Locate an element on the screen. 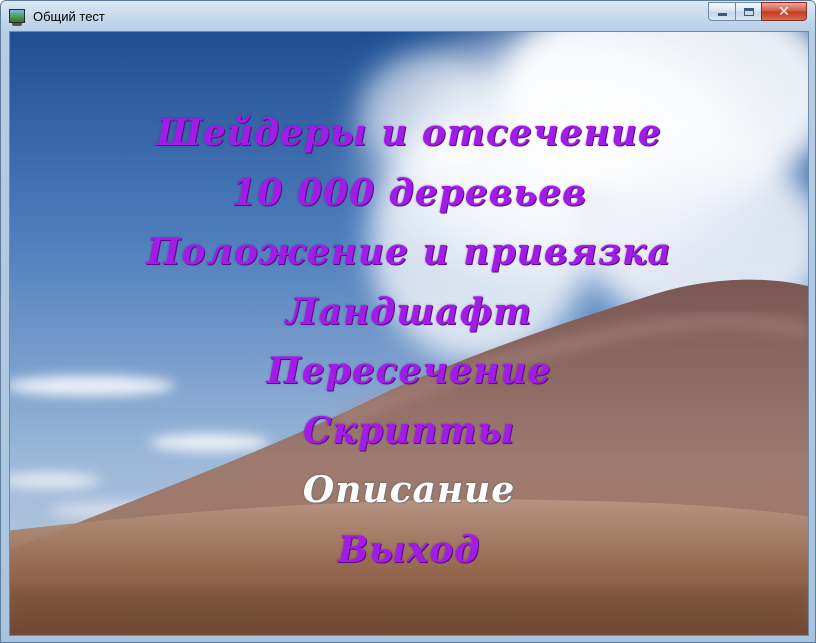 This screenshot has width=816, height=643. minimize-button is located at coordinates (721, 11).